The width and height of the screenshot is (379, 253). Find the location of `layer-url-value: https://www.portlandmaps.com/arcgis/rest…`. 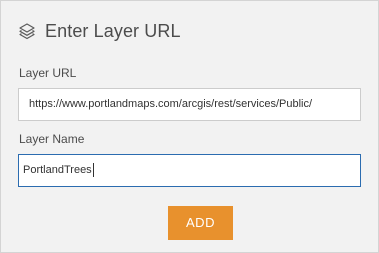

layer-url-value: https://www.portlandmaps.com/arcgis/rest… is located at coordinates (171, 104).